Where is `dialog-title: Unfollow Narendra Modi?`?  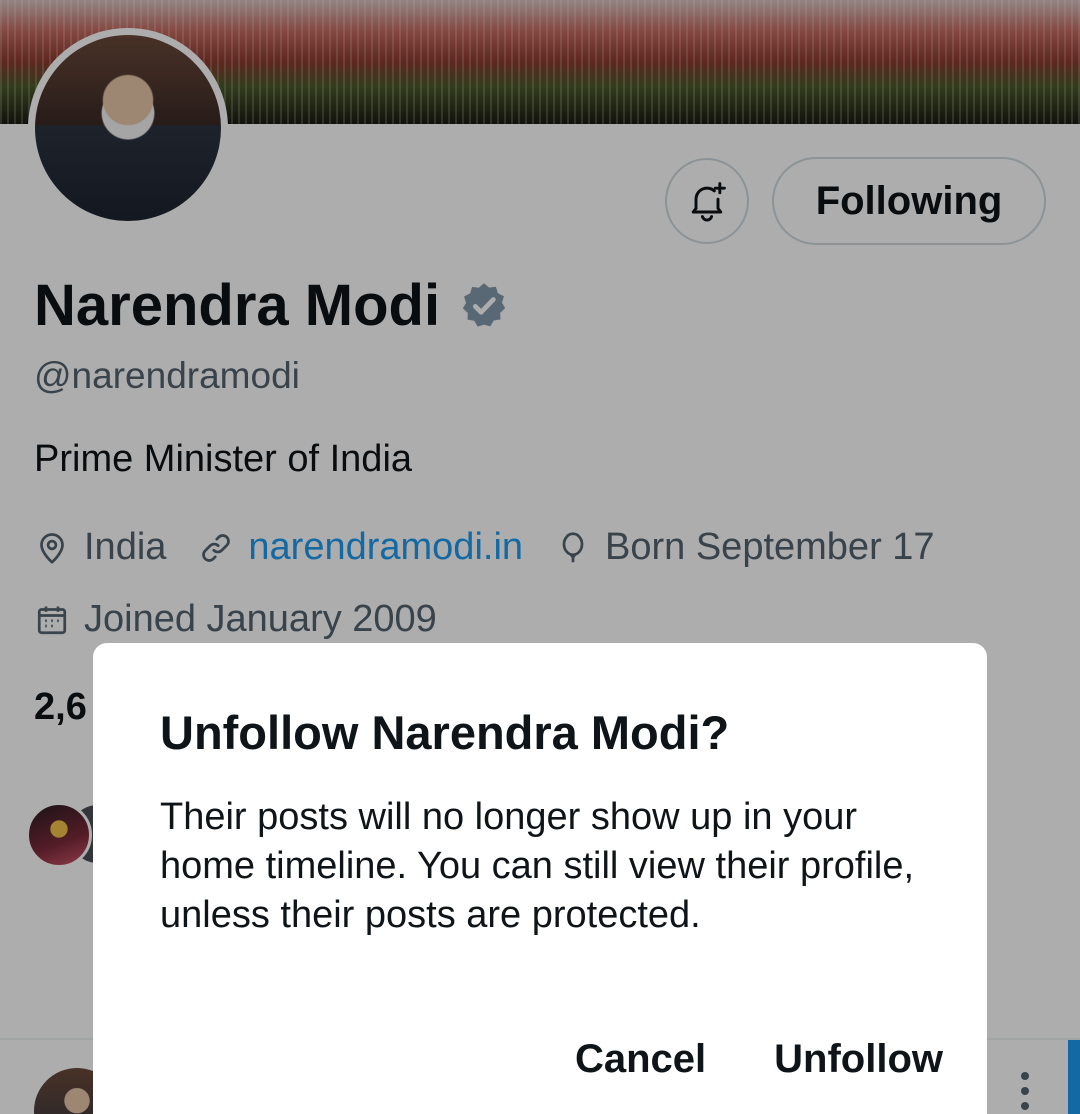
dialog-title: Unfollow Narendra Modi? is located at coordinates (445, 732).